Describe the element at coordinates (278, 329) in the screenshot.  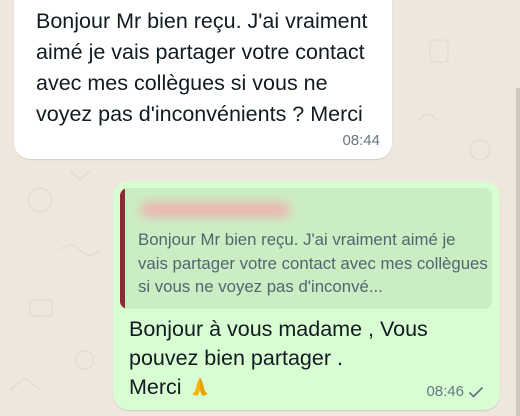
I see `outgoing-line-1: Bonjour à vous madame , Vous` at that location.